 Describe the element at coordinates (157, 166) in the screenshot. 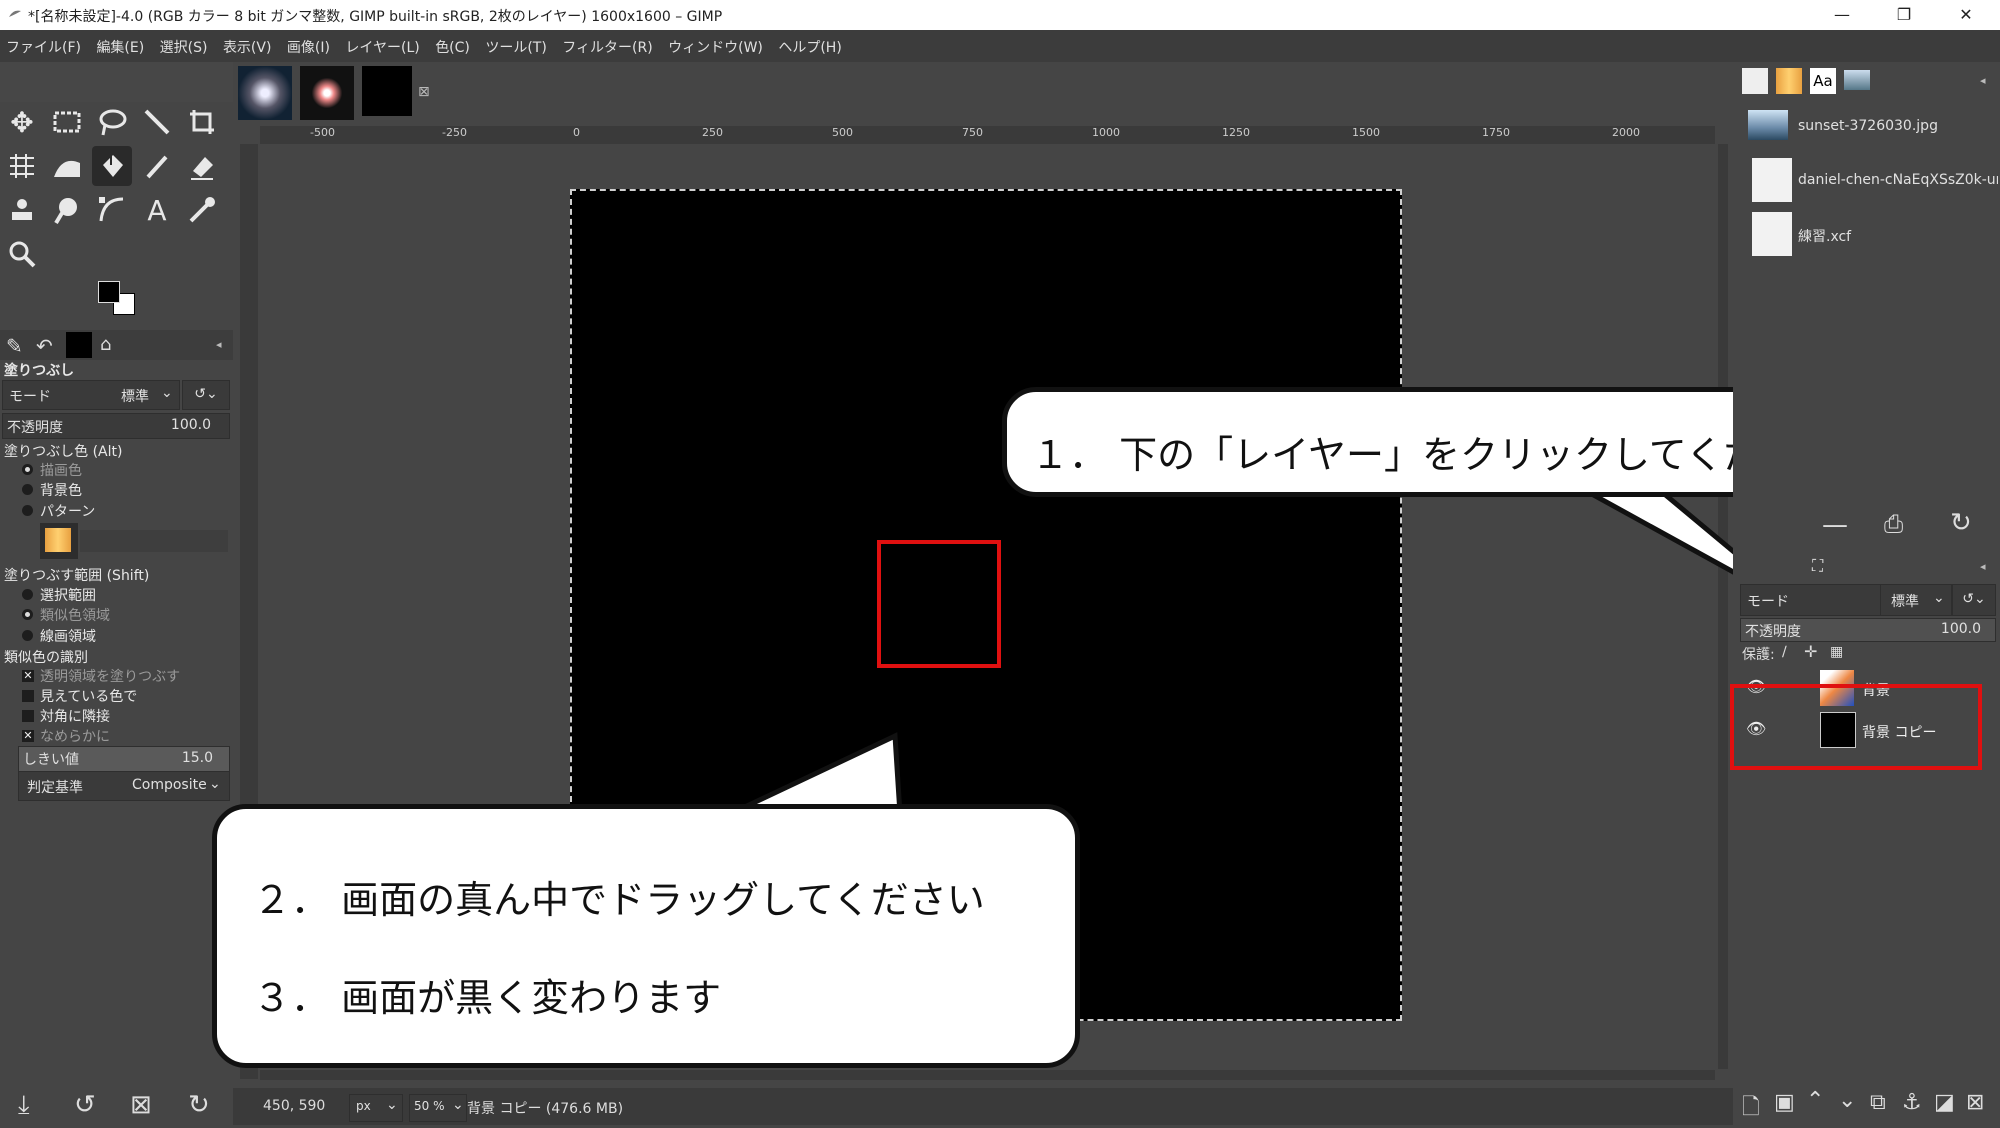

I see `paintbrush-tool-icon` at that location.